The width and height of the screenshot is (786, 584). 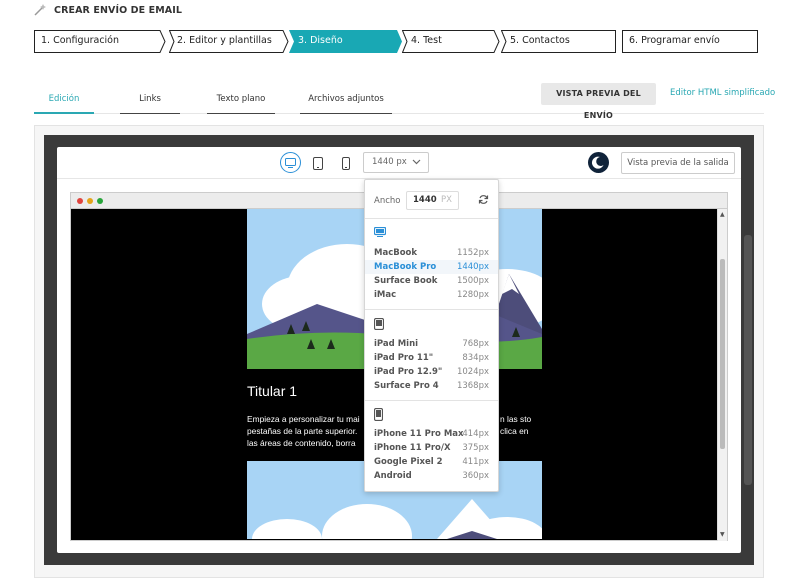 What do you see at coordinates (396, 344) in the screenshot?
I see `device-name: iPad Mini` at bounding box center [396, 344].